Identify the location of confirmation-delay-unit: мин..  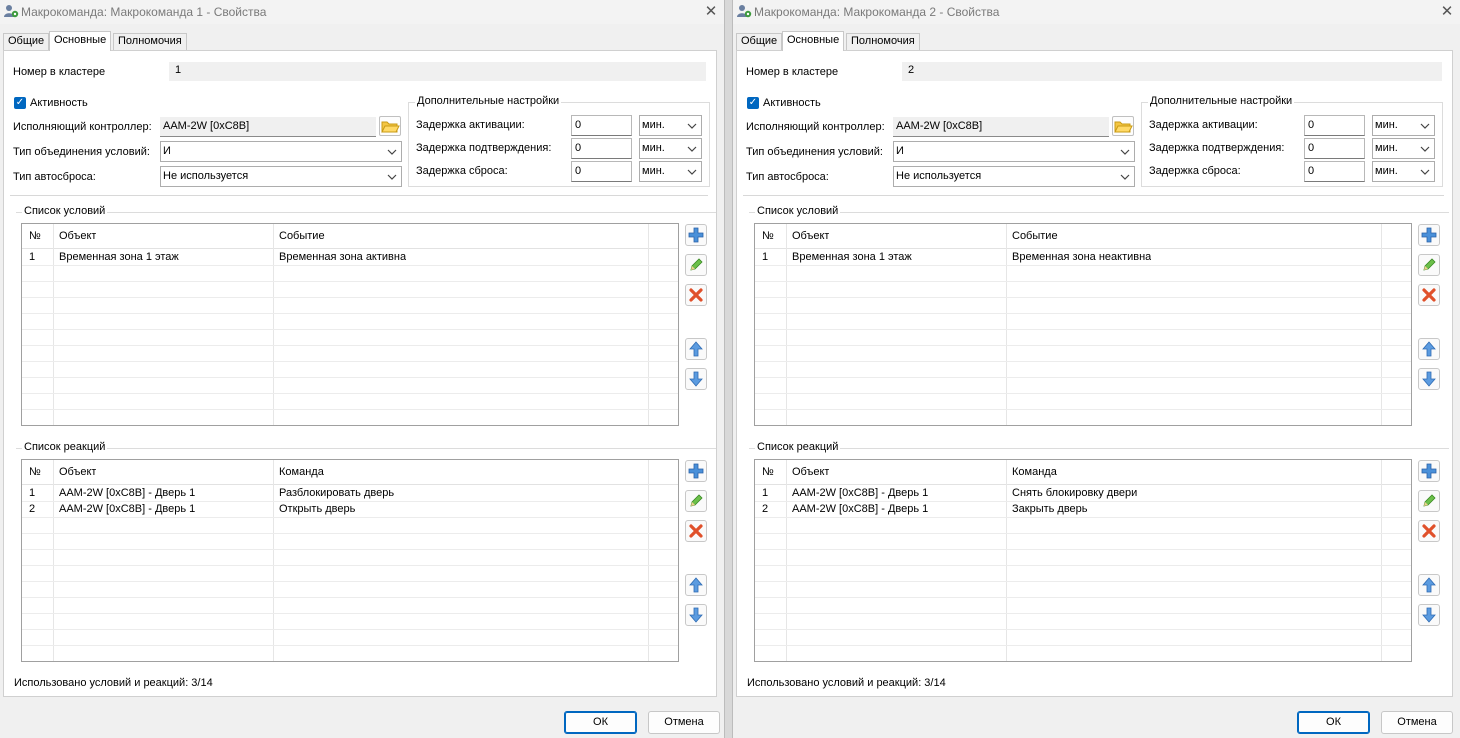
(1386, 148).